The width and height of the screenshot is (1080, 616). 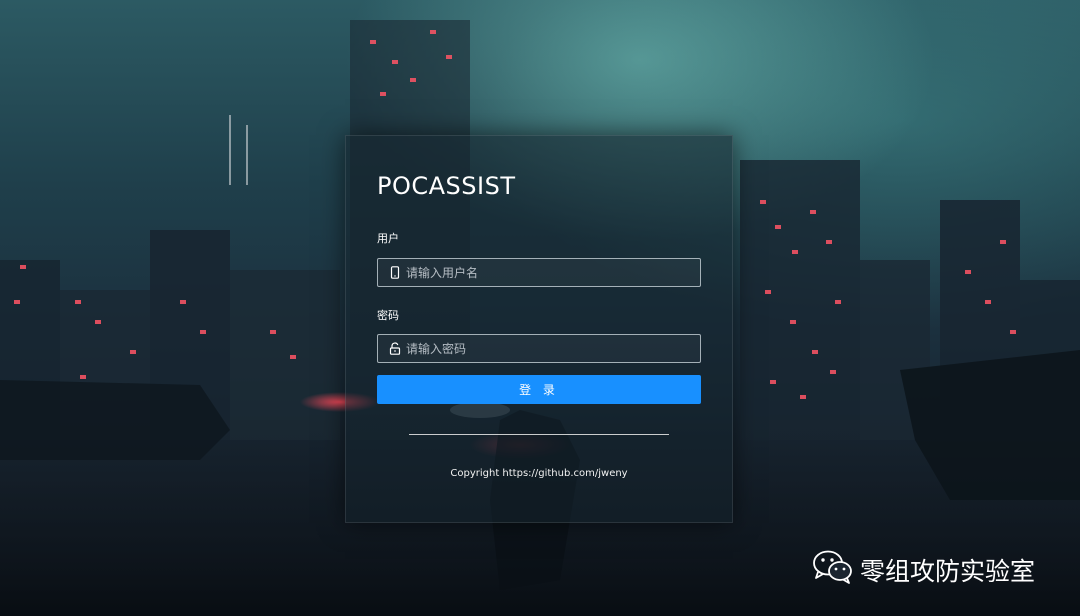 What do you see at coordinates (395, 273) in the screenshot?
I see `mobile-phone-icon` at bounding box center [395, 273].